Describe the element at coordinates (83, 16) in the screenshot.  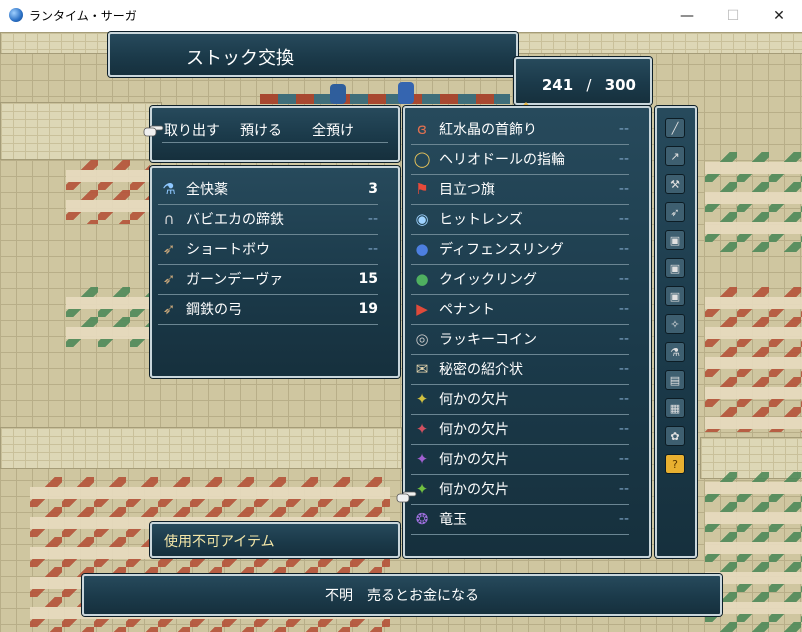
I see `window-title: ランタイム・サーガ` at that location.